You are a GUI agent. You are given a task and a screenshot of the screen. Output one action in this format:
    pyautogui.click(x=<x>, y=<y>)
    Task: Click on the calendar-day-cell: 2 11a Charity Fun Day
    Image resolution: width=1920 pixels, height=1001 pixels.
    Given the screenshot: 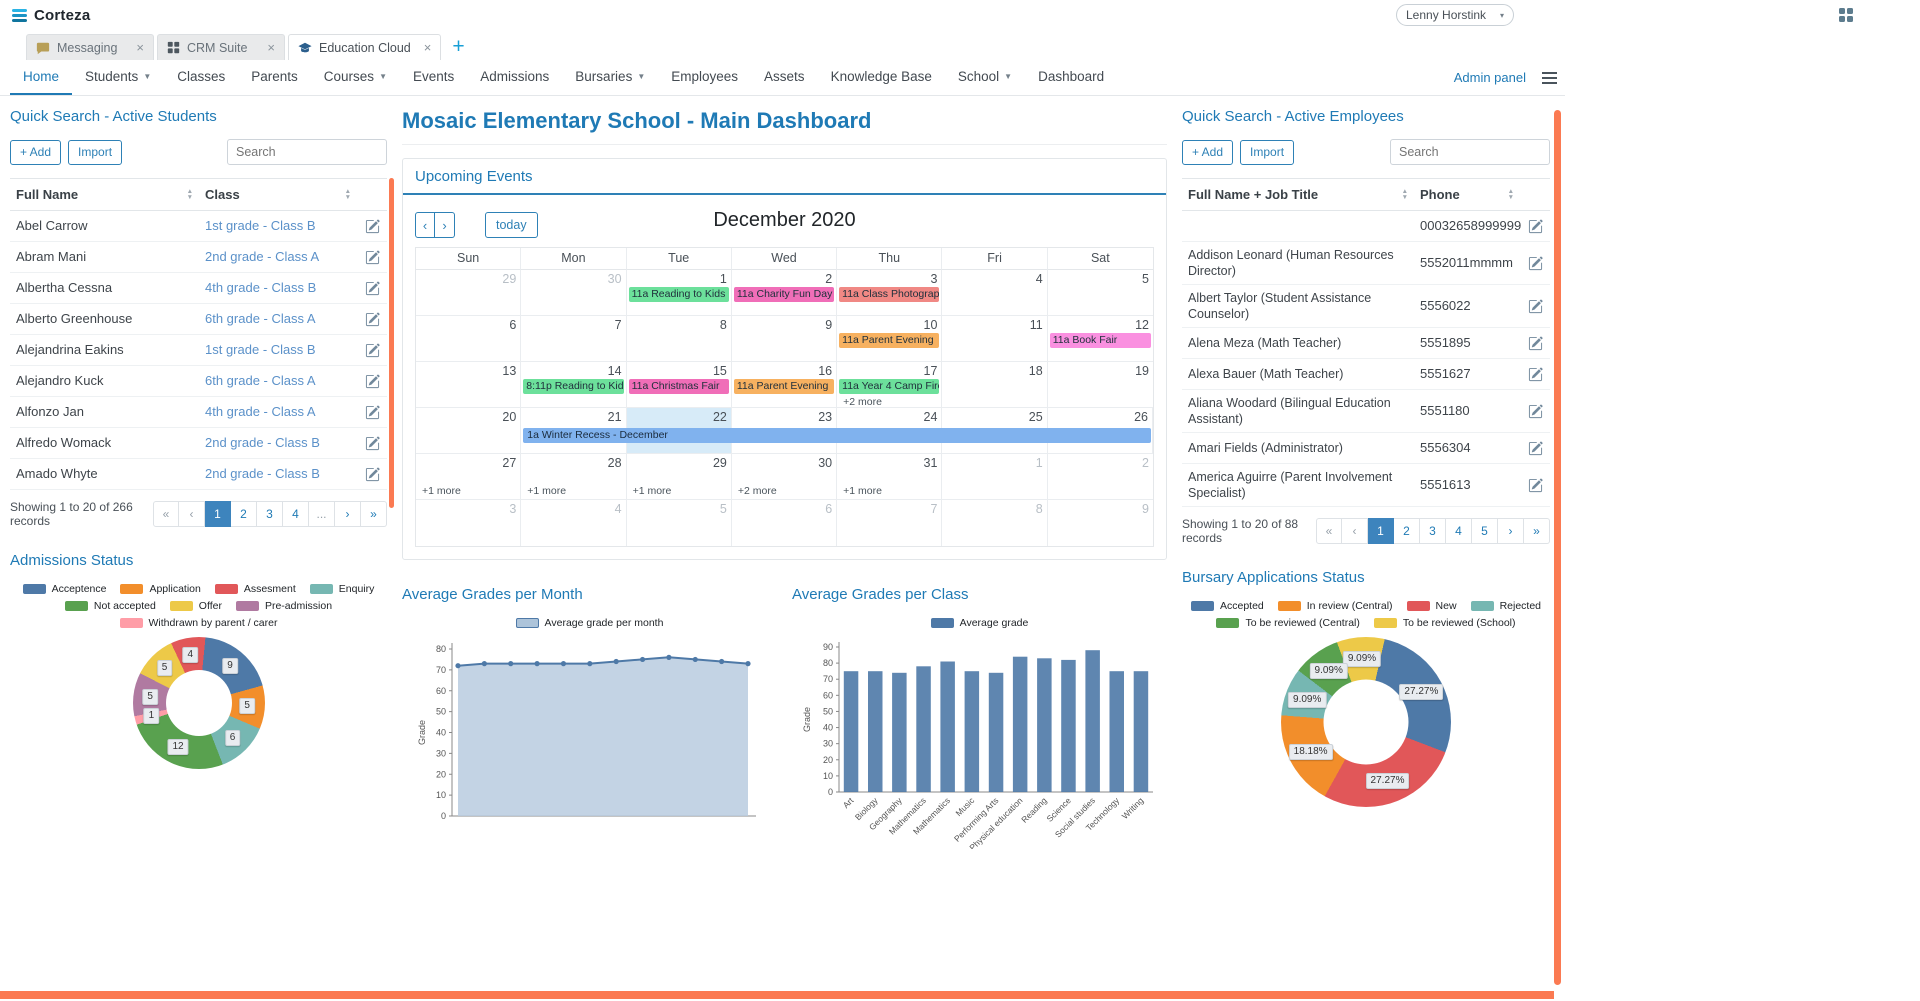 What is the action you would take?
    pyautogui.click(x=784, y=293)
    